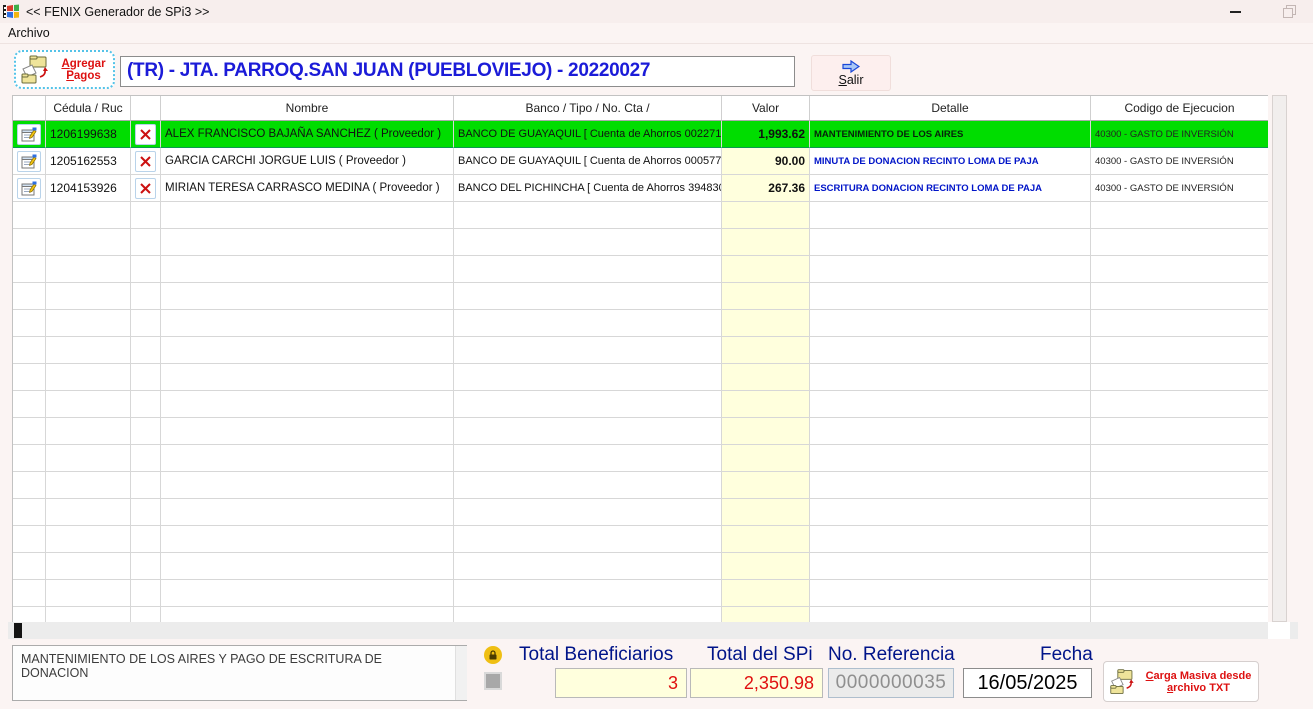 This screenshot has height=709, width=1313. Describe the element at coordinates (1179, 161) in the screenshot. I see `table-cell: 40300 - GASTO DE INVERSIÓN` at that location.